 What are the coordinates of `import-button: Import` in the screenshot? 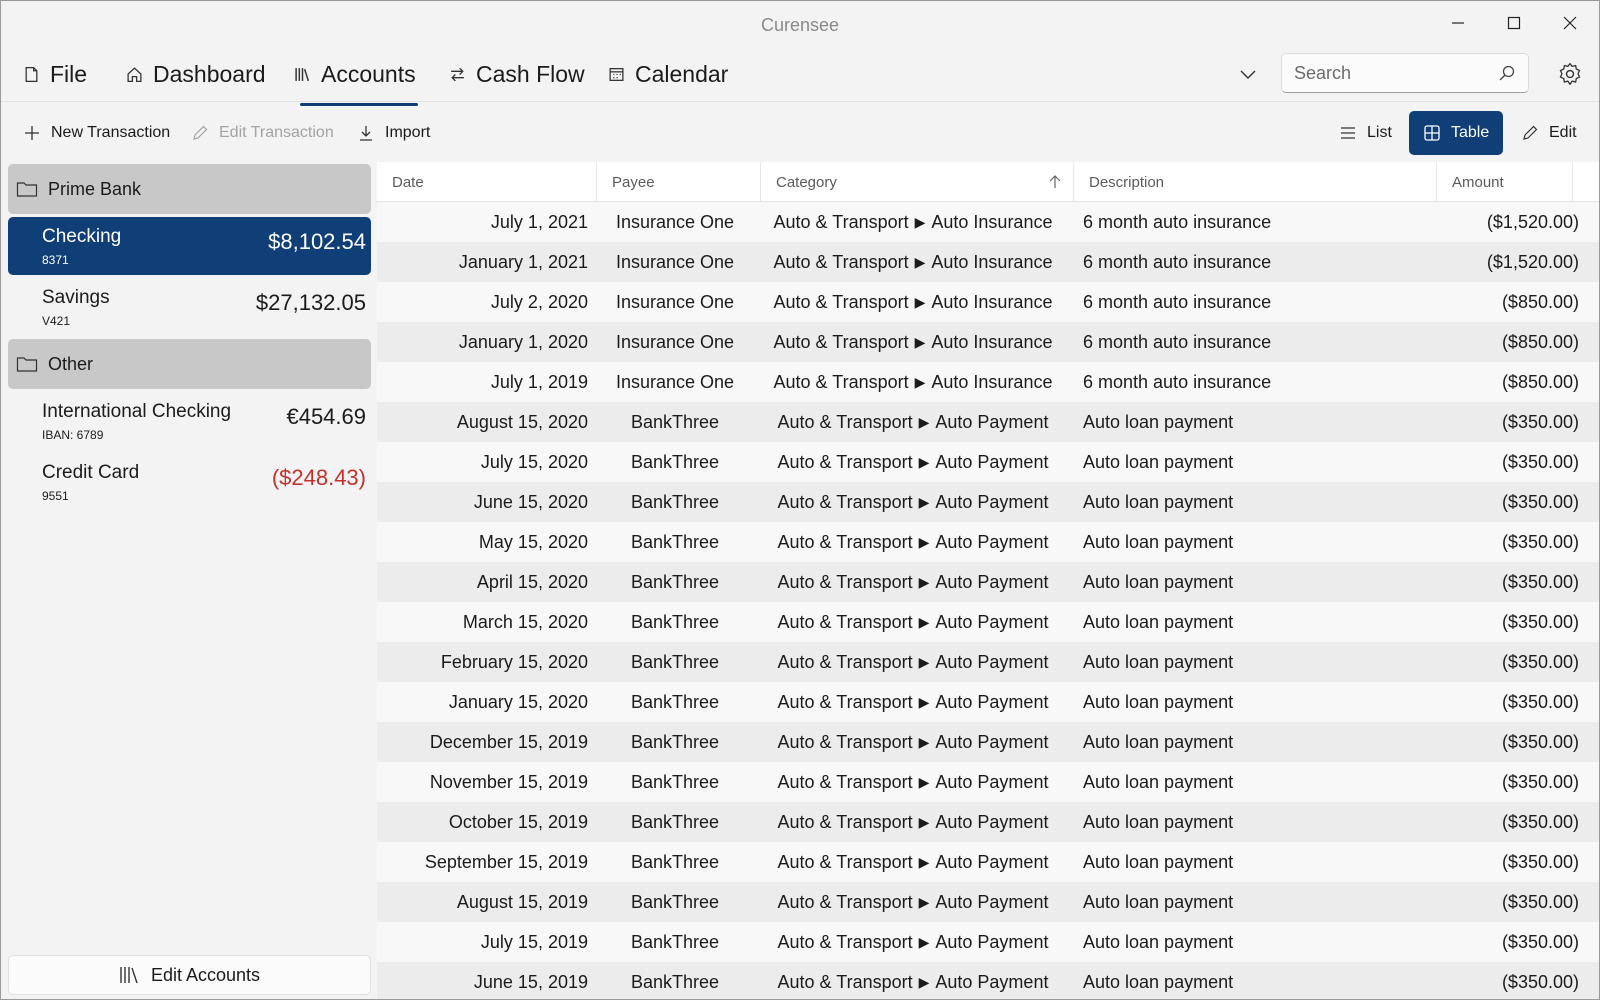 It's located at (393, 133).